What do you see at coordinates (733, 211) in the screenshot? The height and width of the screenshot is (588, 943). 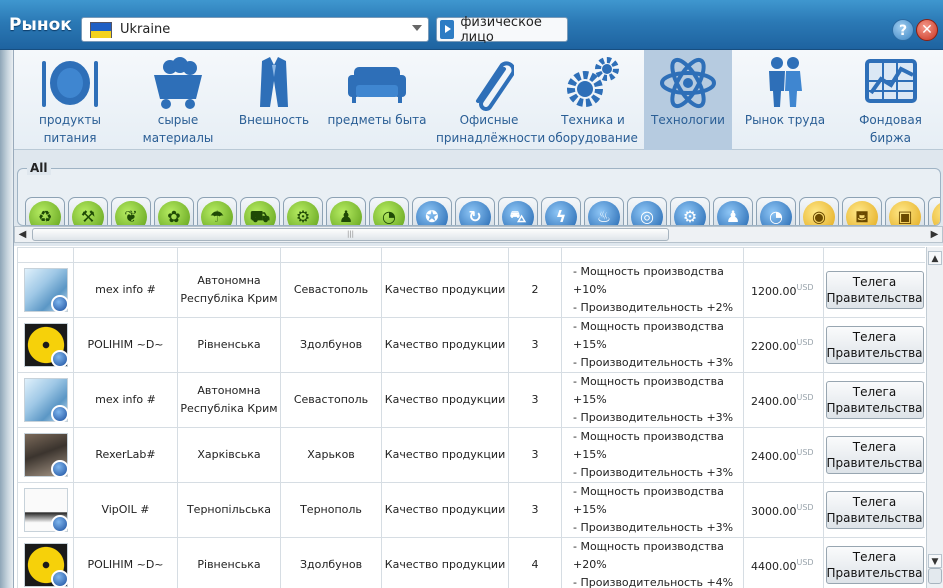 I see `tool-worker-blue: ♟` at bounding box center [733, 211].